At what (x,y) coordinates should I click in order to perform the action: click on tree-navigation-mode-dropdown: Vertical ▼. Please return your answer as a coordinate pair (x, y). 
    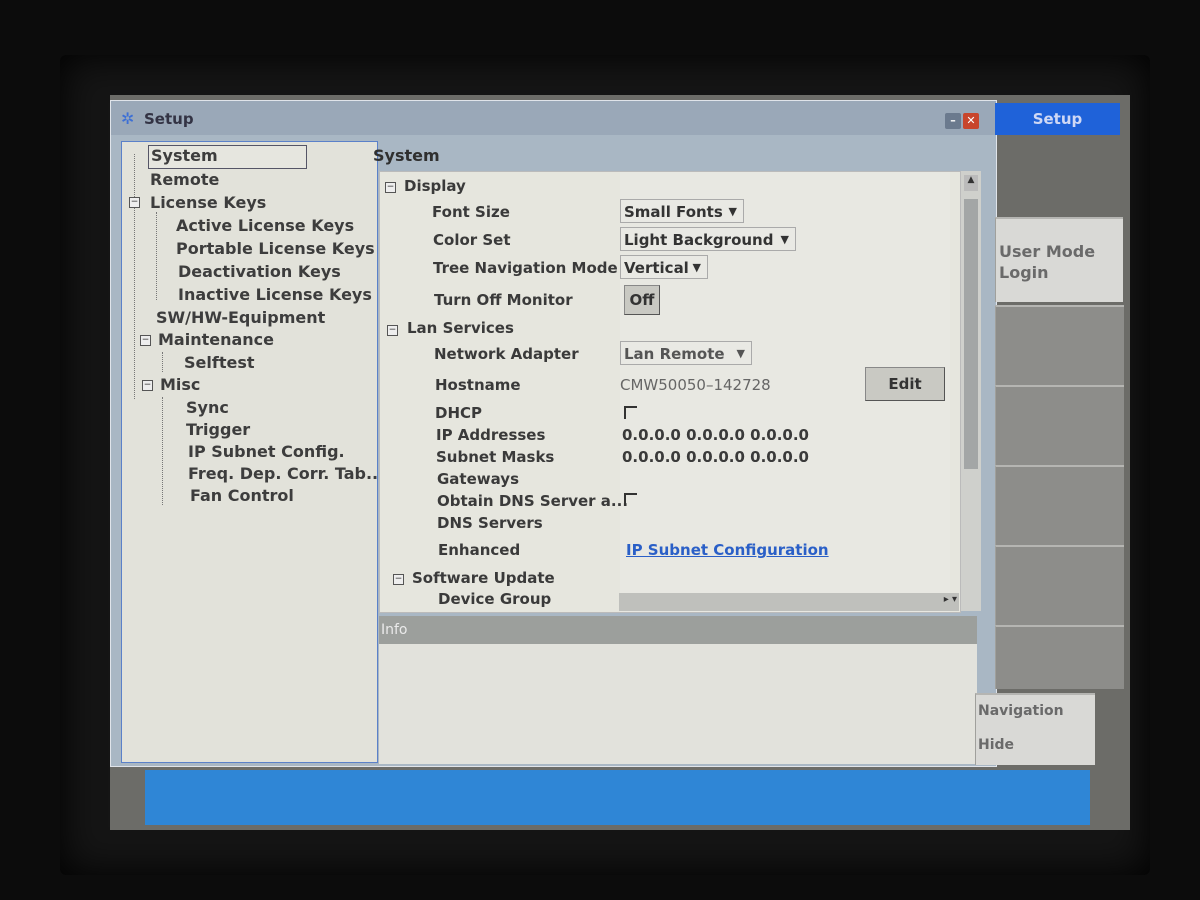
    Looking at the image, I should click on (664, 267).